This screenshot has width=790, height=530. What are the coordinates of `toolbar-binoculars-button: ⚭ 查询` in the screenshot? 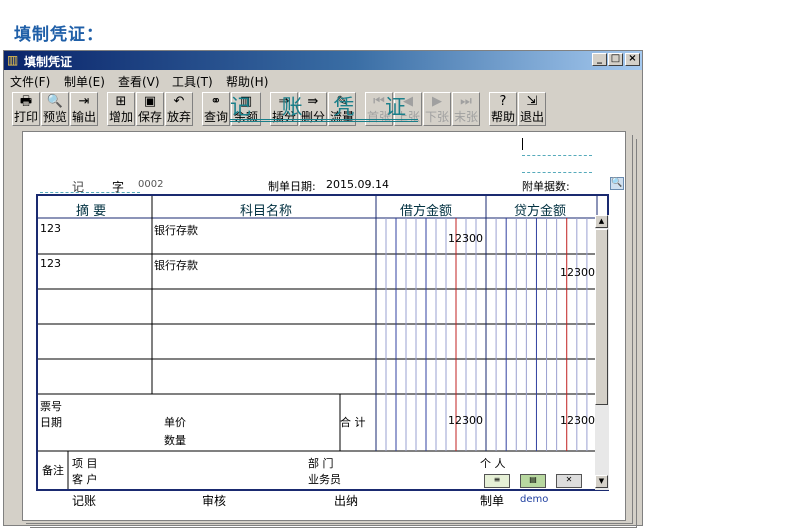 It's located at (216, 109).